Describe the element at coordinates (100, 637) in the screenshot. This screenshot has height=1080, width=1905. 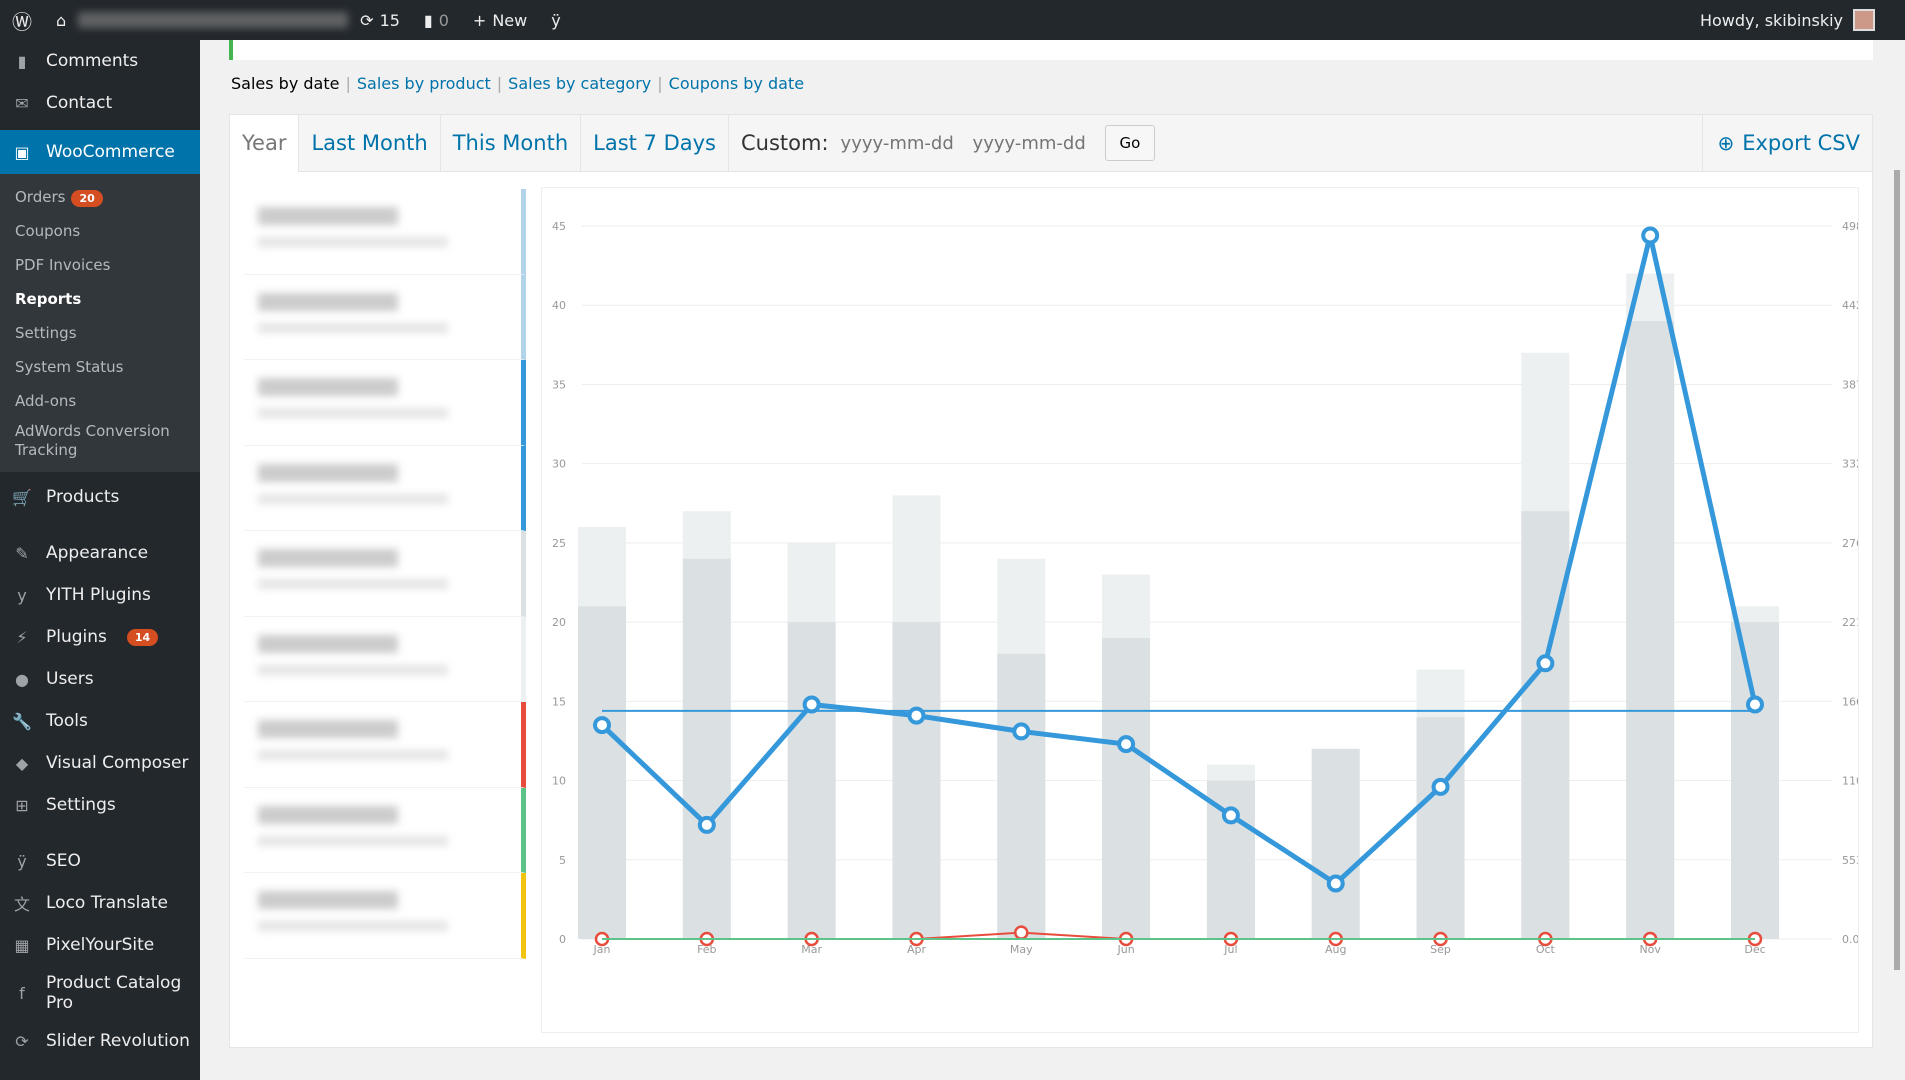
I see `sidebar-item-plugins: ⚡ Plugins 14` at that location.